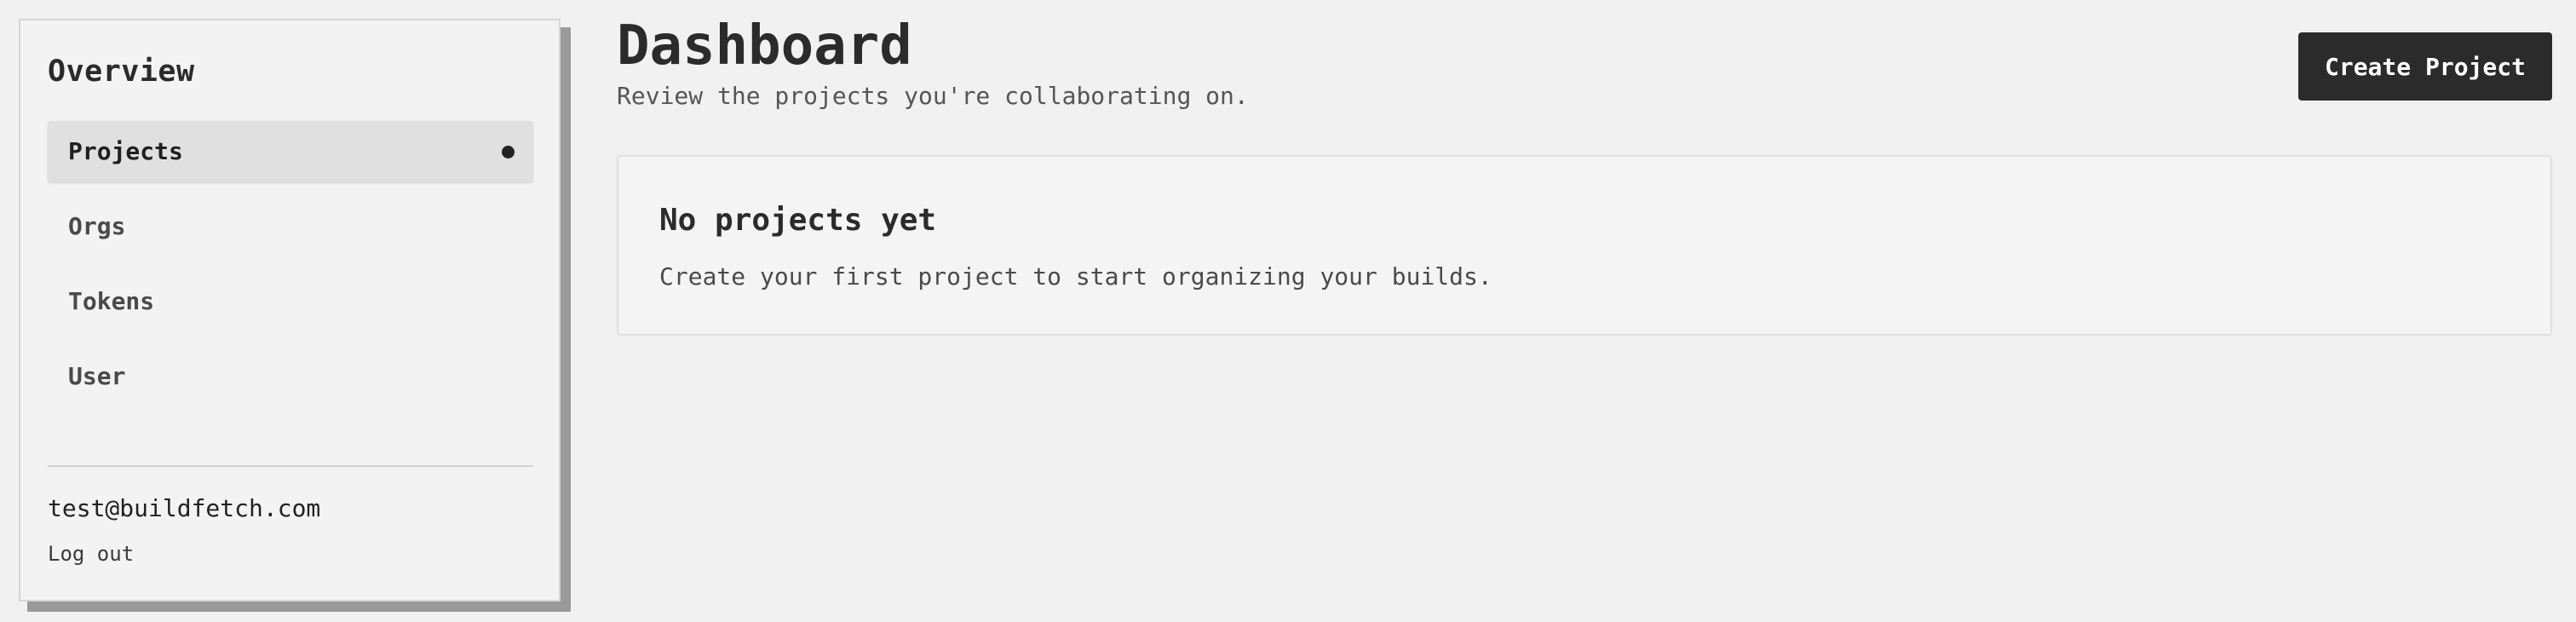 This screenshot has width=2576, height=622. What do you see at coordinates (290, 377) in the screenshot?
I see `sidebar-item-user: User` at bounding box center [290, 377].